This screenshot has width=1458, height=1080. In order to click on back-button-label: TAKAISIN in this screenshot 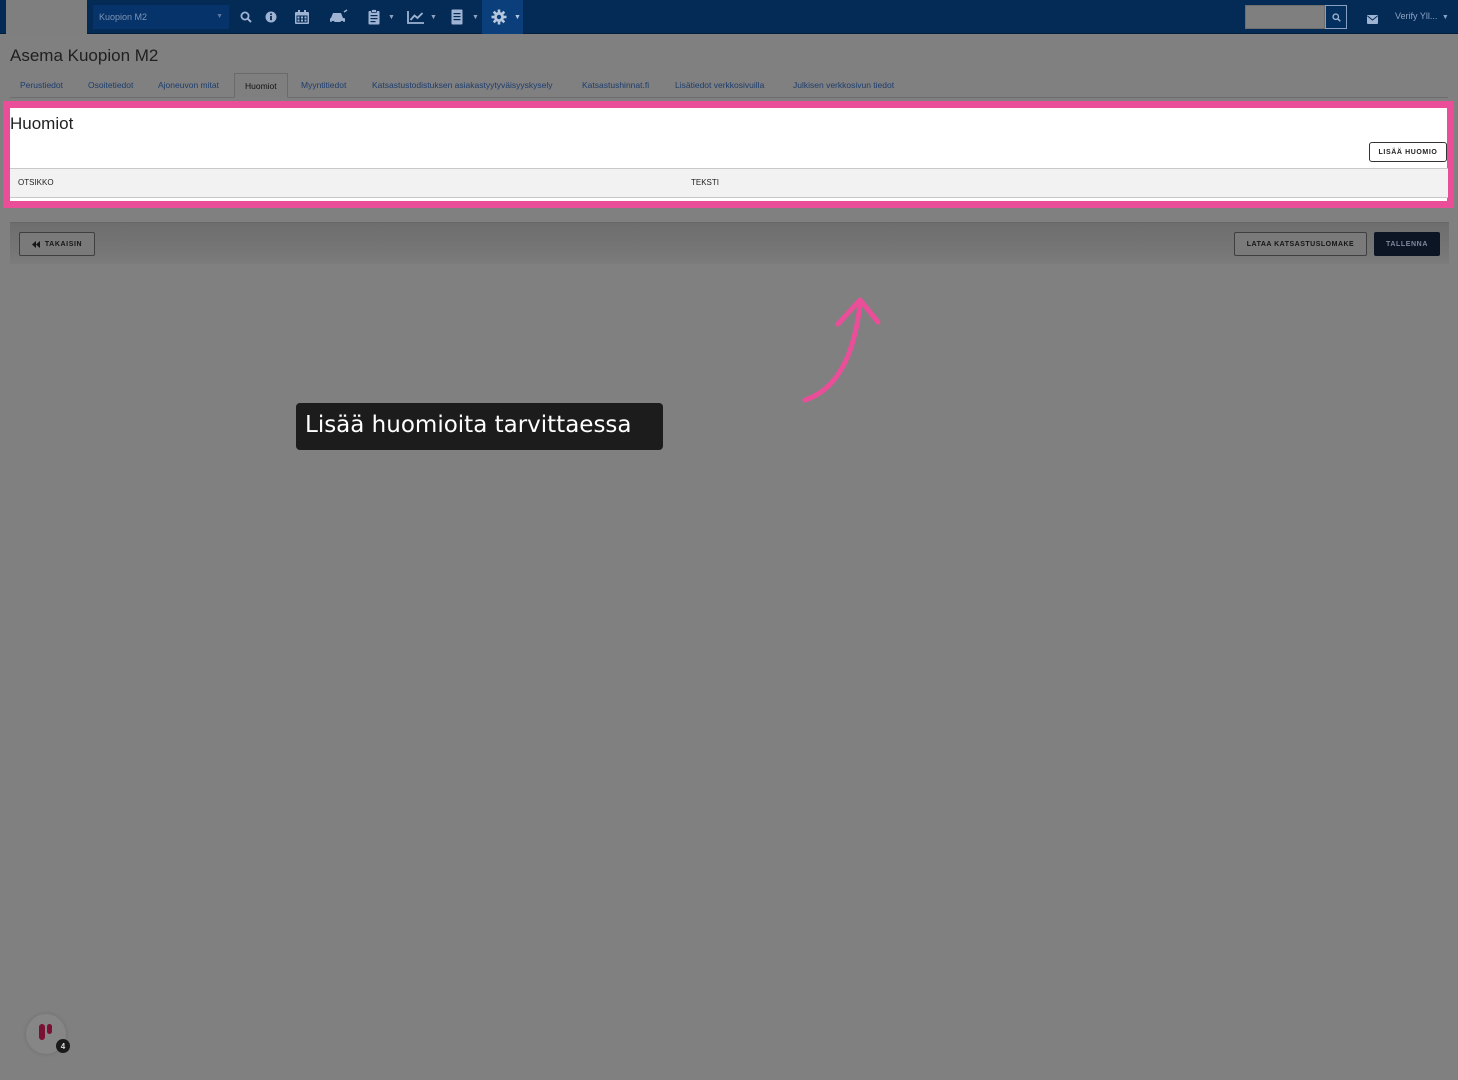, I will do `click(63, 244)`.